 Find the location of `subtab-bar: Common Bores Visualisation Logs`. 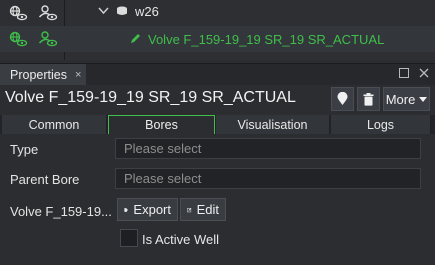

subtab-bar: Common Bores Visualisation Logs is located at coordinates (217, 124).